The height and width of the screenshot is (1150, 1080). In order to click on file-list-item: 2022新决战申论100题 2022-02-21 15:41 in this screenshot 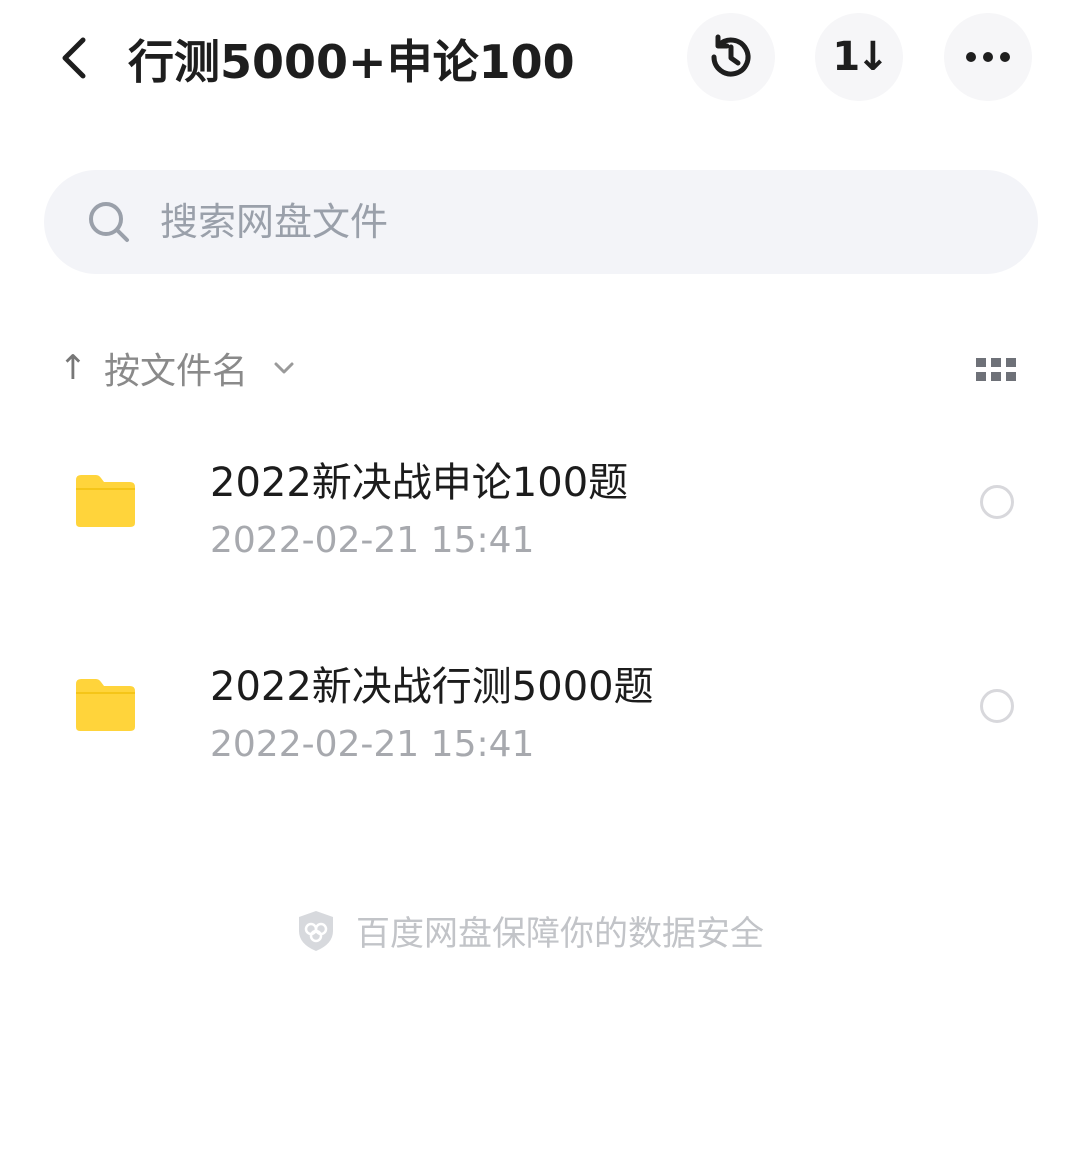, I will do `click(540, 517)`.